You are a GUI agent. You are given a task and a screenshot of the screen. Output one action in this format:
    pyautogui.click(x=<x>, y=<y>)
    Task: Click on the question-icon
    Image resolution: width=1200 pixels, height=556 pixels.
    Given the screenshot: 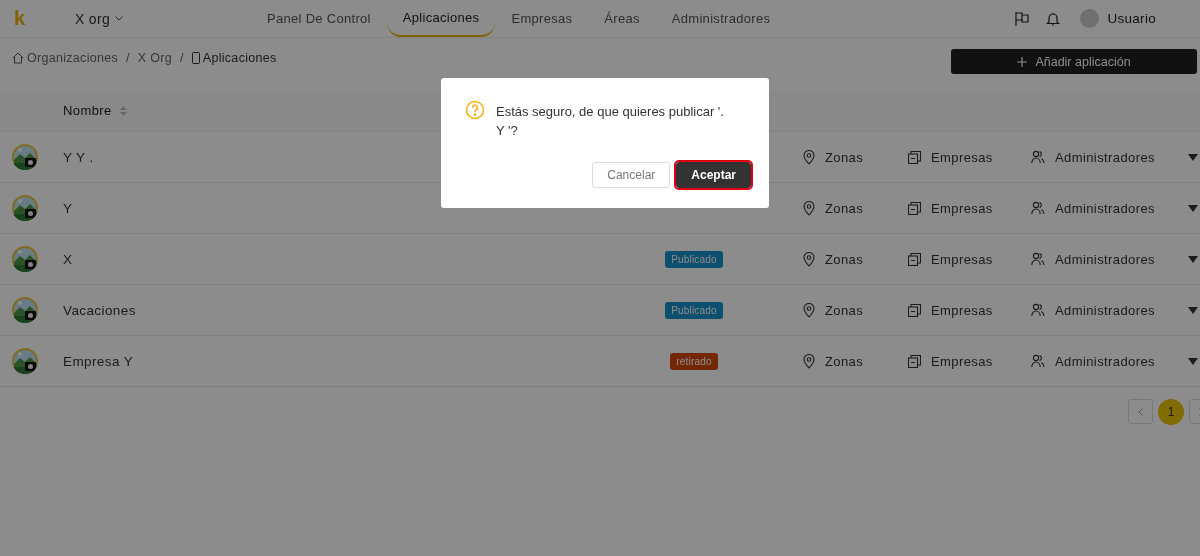 What is the action you would take?
    pyautogui.click(x=475, y=110)
    